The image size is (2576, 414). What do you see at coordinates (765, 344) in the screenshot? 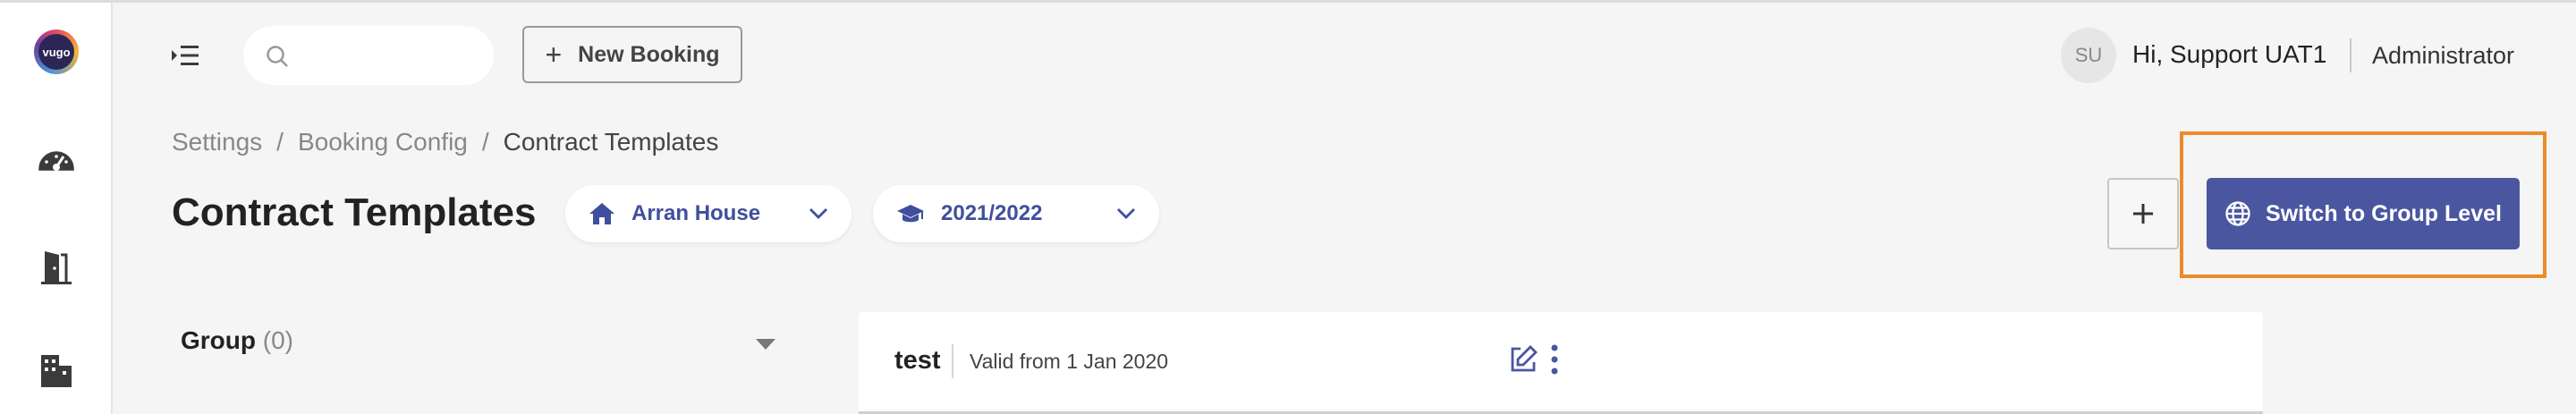
I see `caret-down-icon` at bounding box center [765, 344].